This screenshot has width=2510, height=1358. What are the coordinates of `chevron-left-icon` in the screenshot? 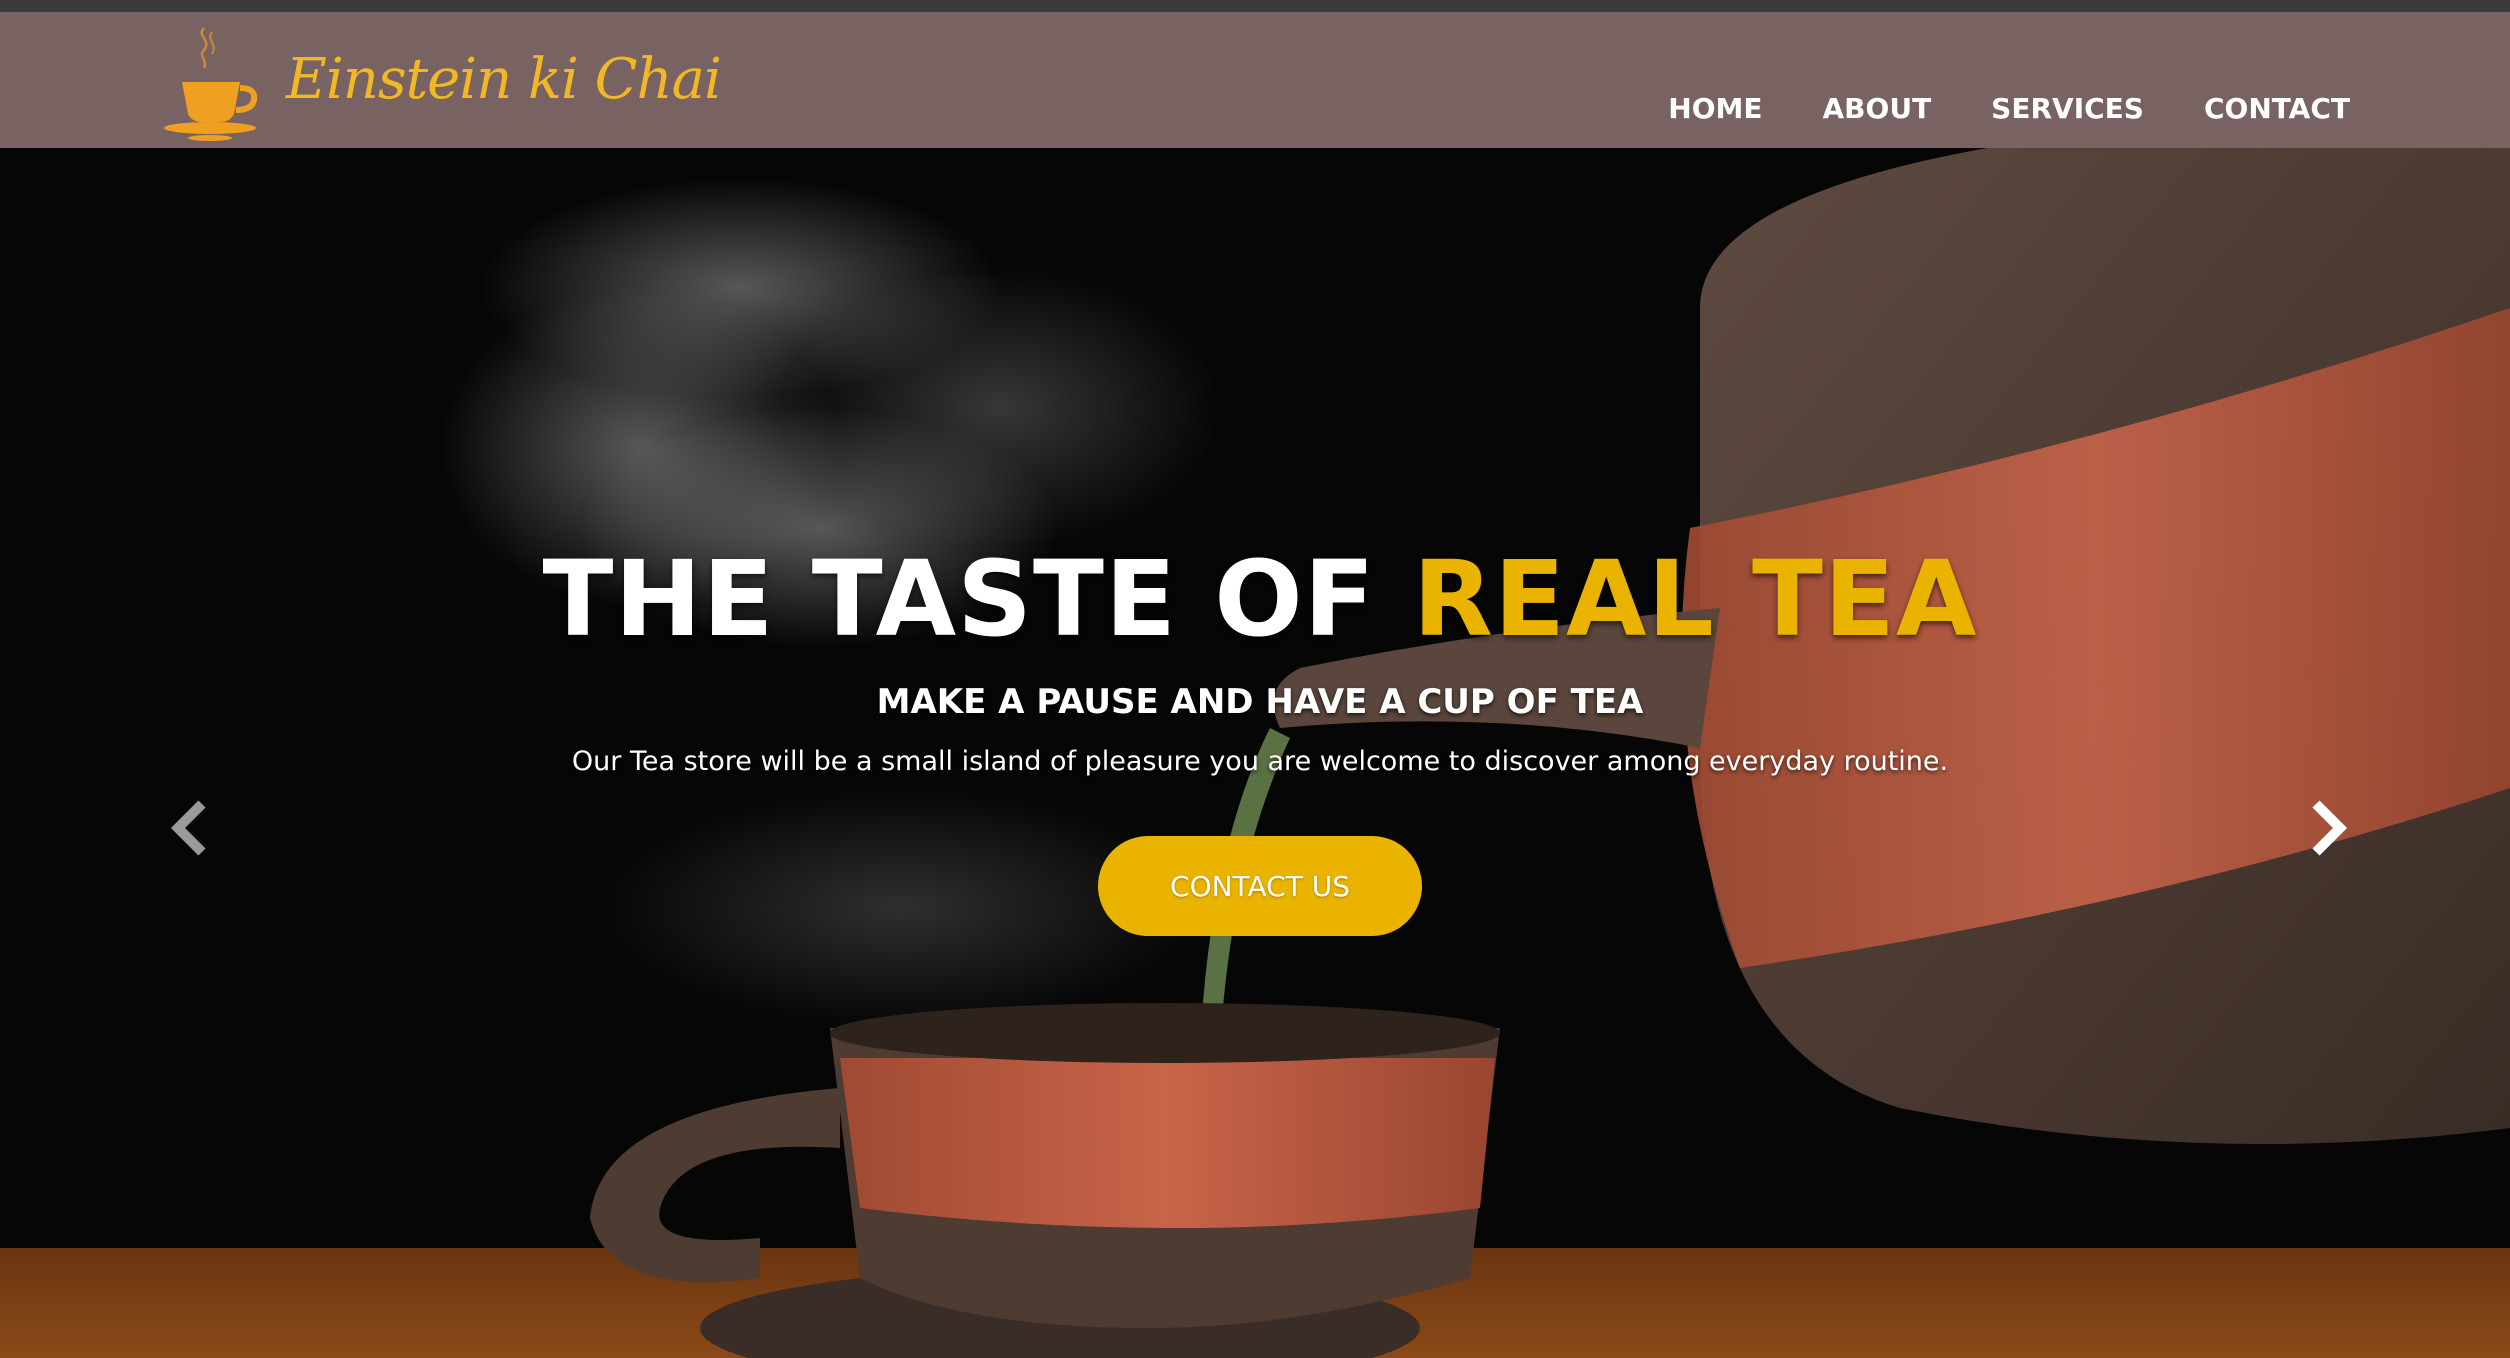 It's located at (188, 828).